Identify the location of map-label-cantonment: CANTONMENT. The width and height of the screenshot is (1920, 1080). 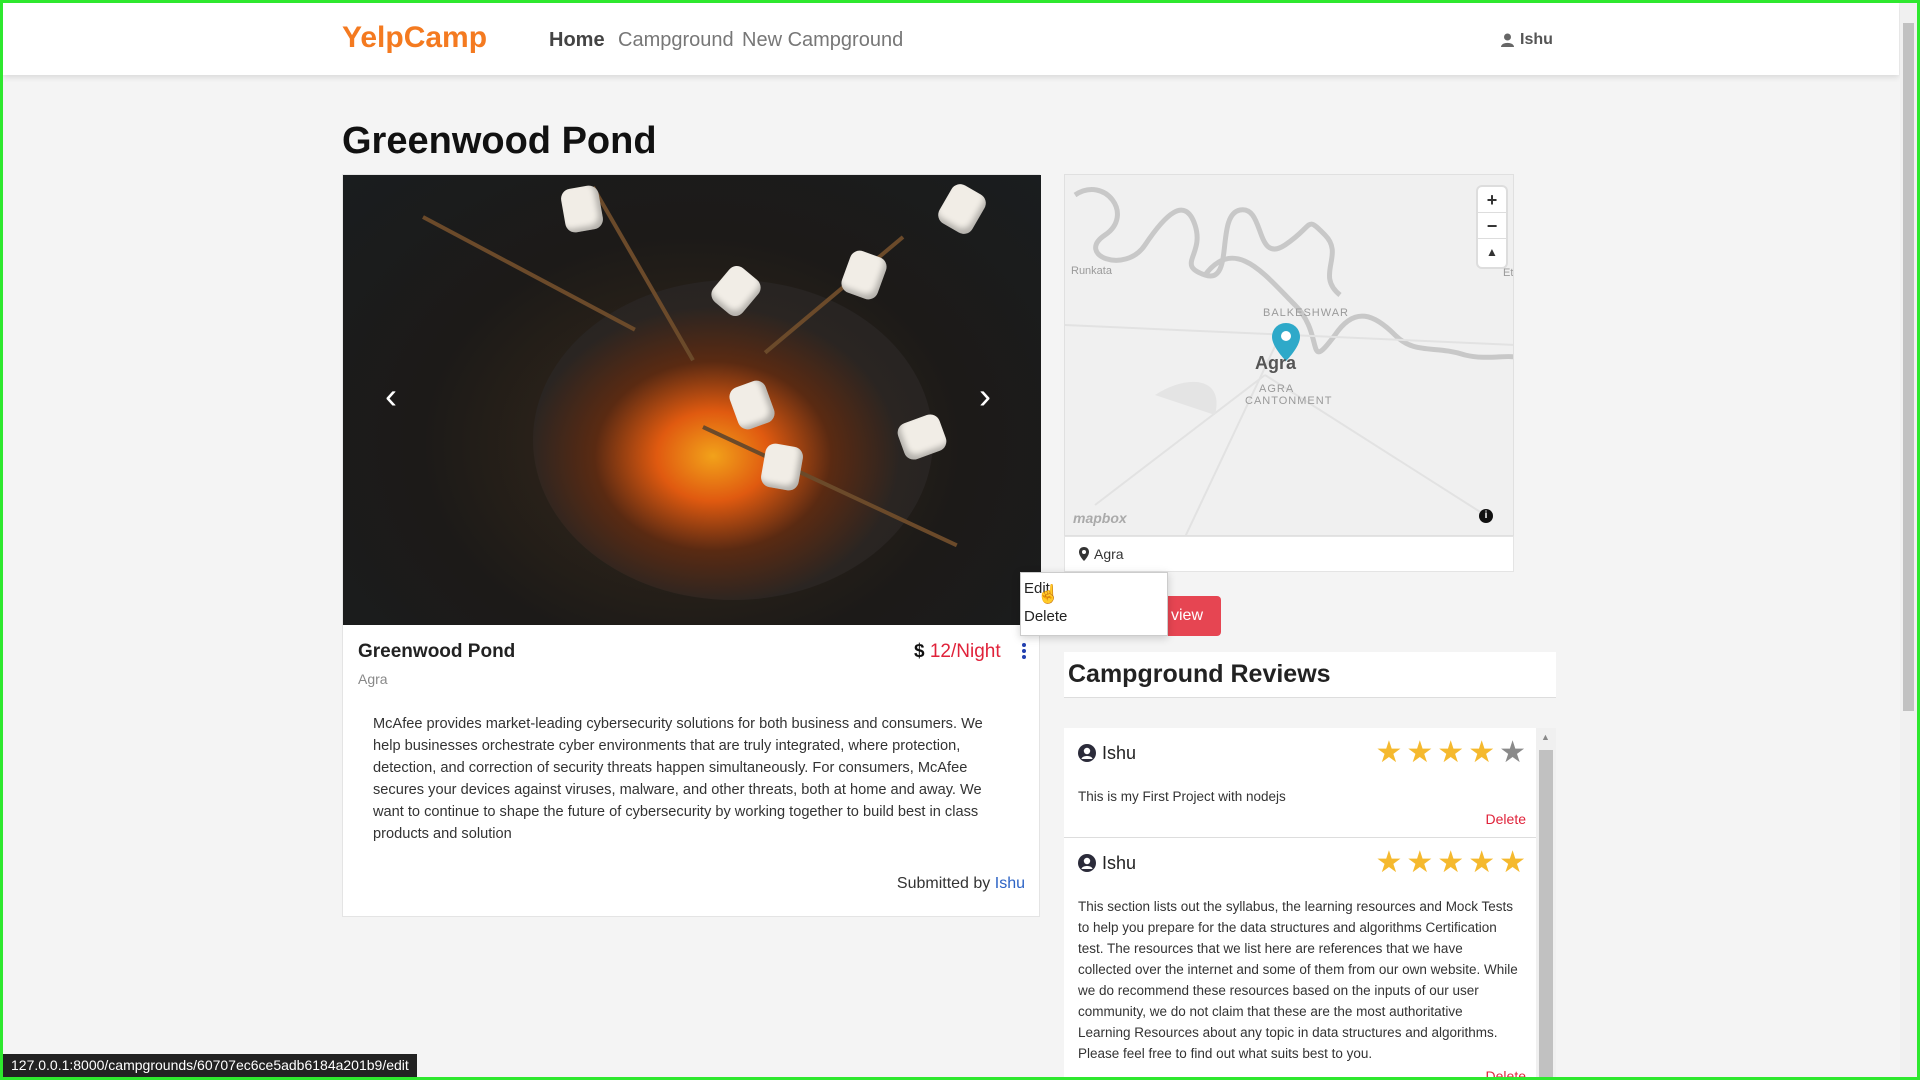
(1289, 401).